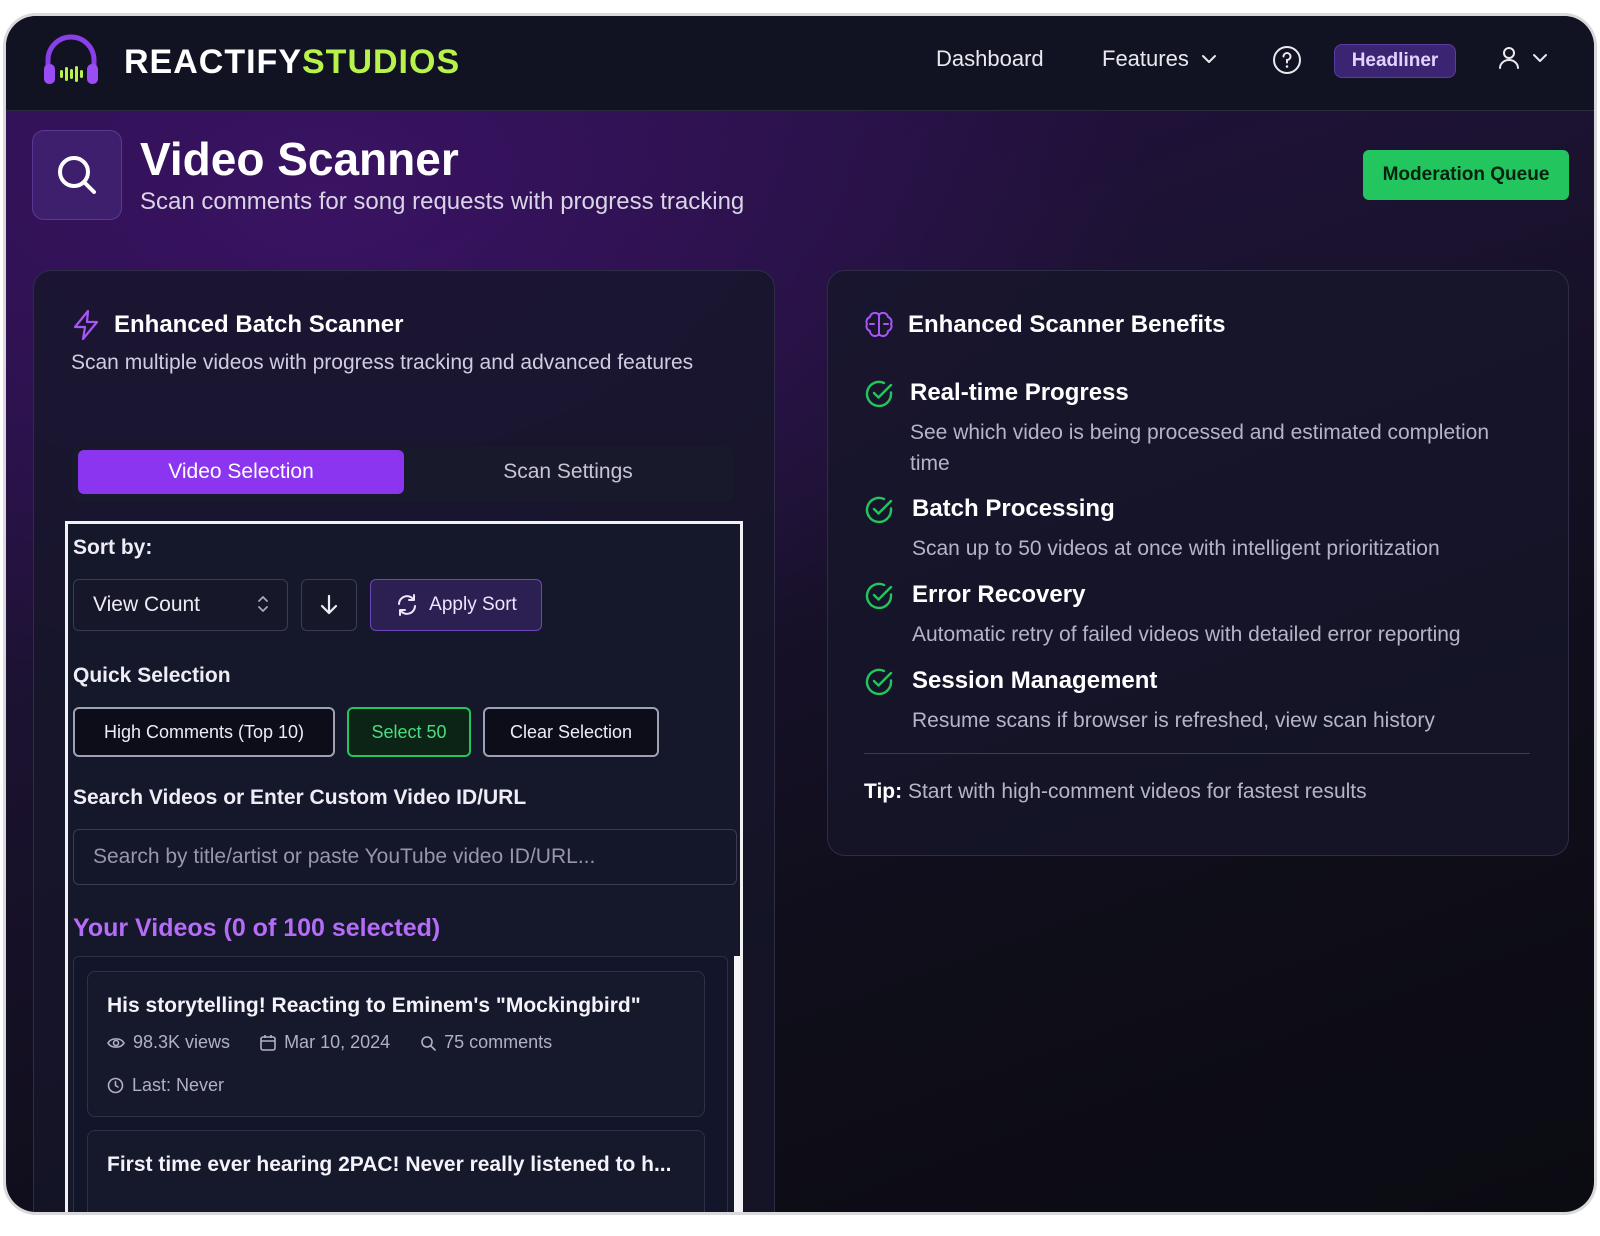 This screenshot has width=1600, height=1236. Describe the element at coordinates (1287, 60) in the screenshot. I see `help-icon` at that location.